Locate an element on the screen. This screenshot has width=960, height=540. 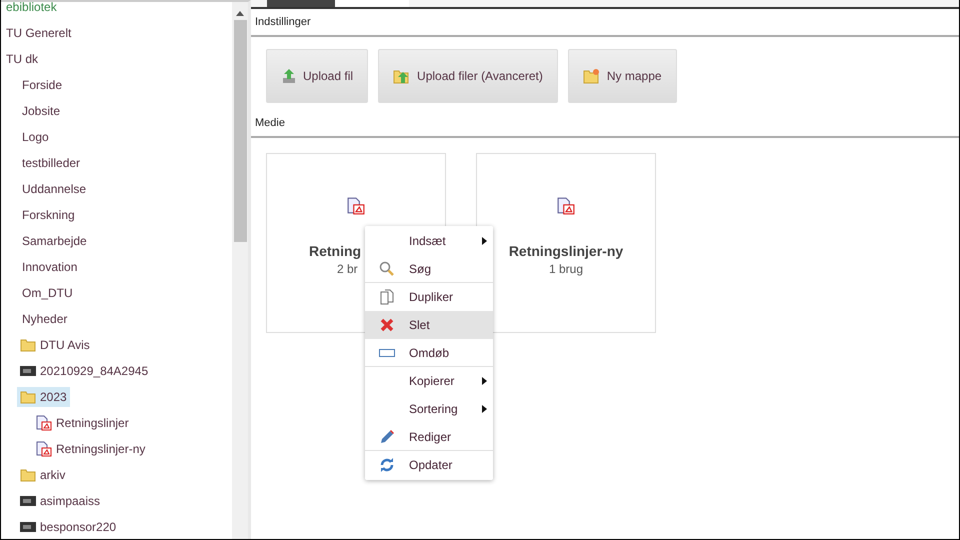
tree-item: Logo is located at coordinates (35, 137).